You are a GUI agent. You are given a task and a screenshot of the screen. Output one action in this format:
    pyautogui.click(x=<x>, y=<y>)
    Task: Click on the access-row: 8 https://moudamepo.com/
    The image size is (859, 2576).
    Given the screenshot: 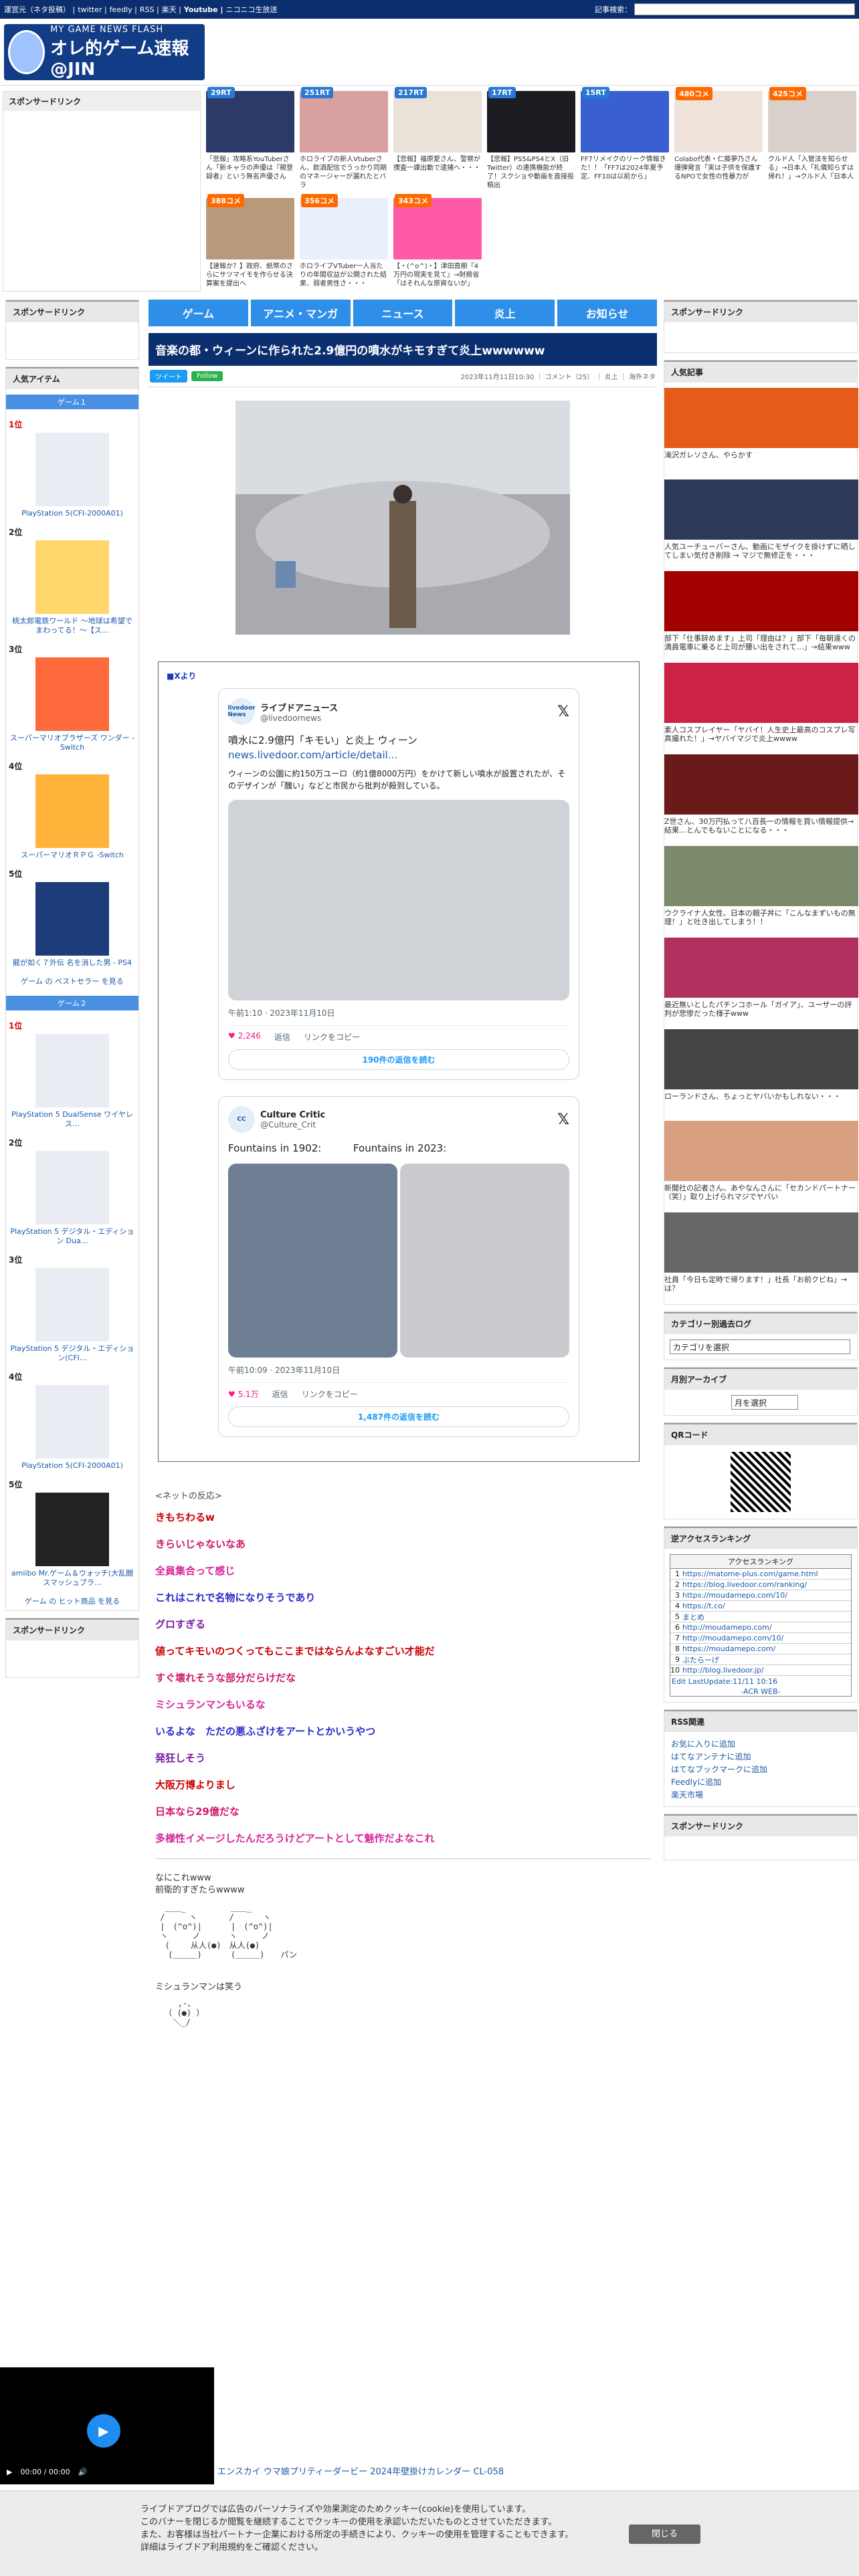 What is the action you would take?
    pyautogui.click(x=760, y=1649)
    